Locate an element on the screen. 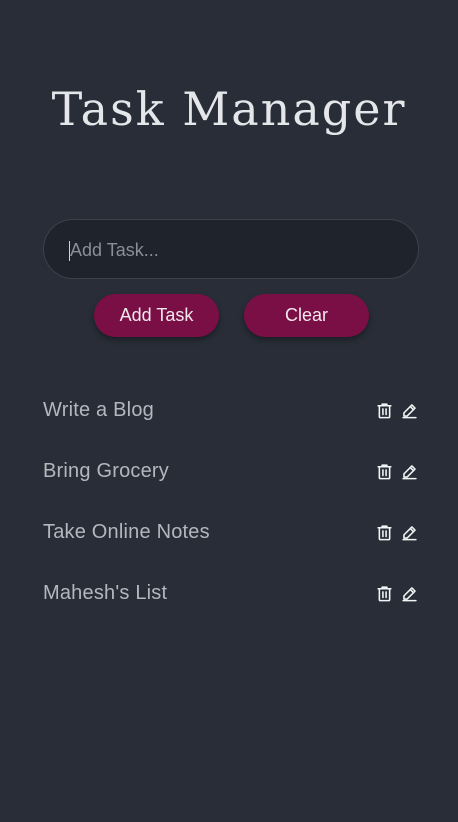 This screenshot has width=458, height=822. task-input-container is located at coordinates (231, 249).